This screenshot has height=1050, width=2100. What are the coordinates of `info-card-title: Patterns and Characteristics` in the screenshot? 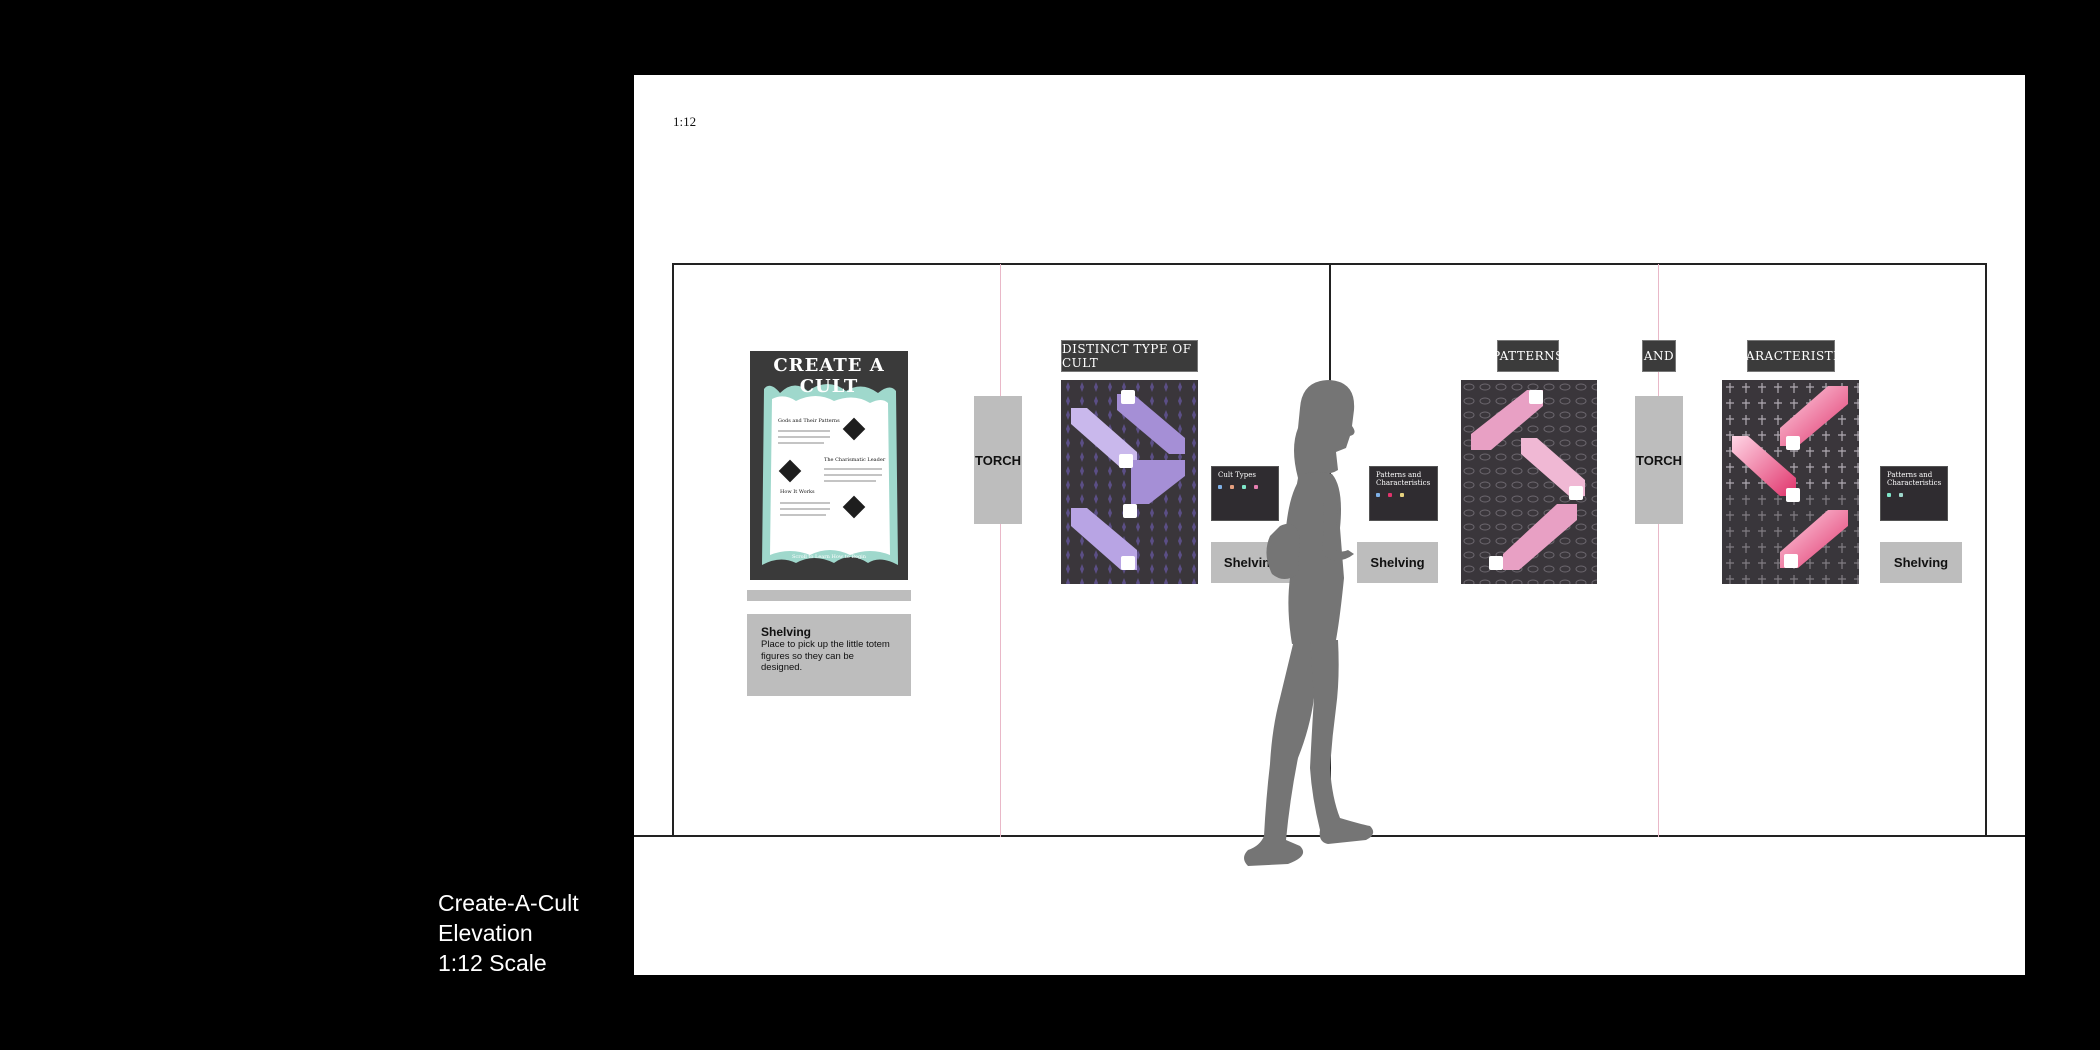 It's located at (1914, 479).